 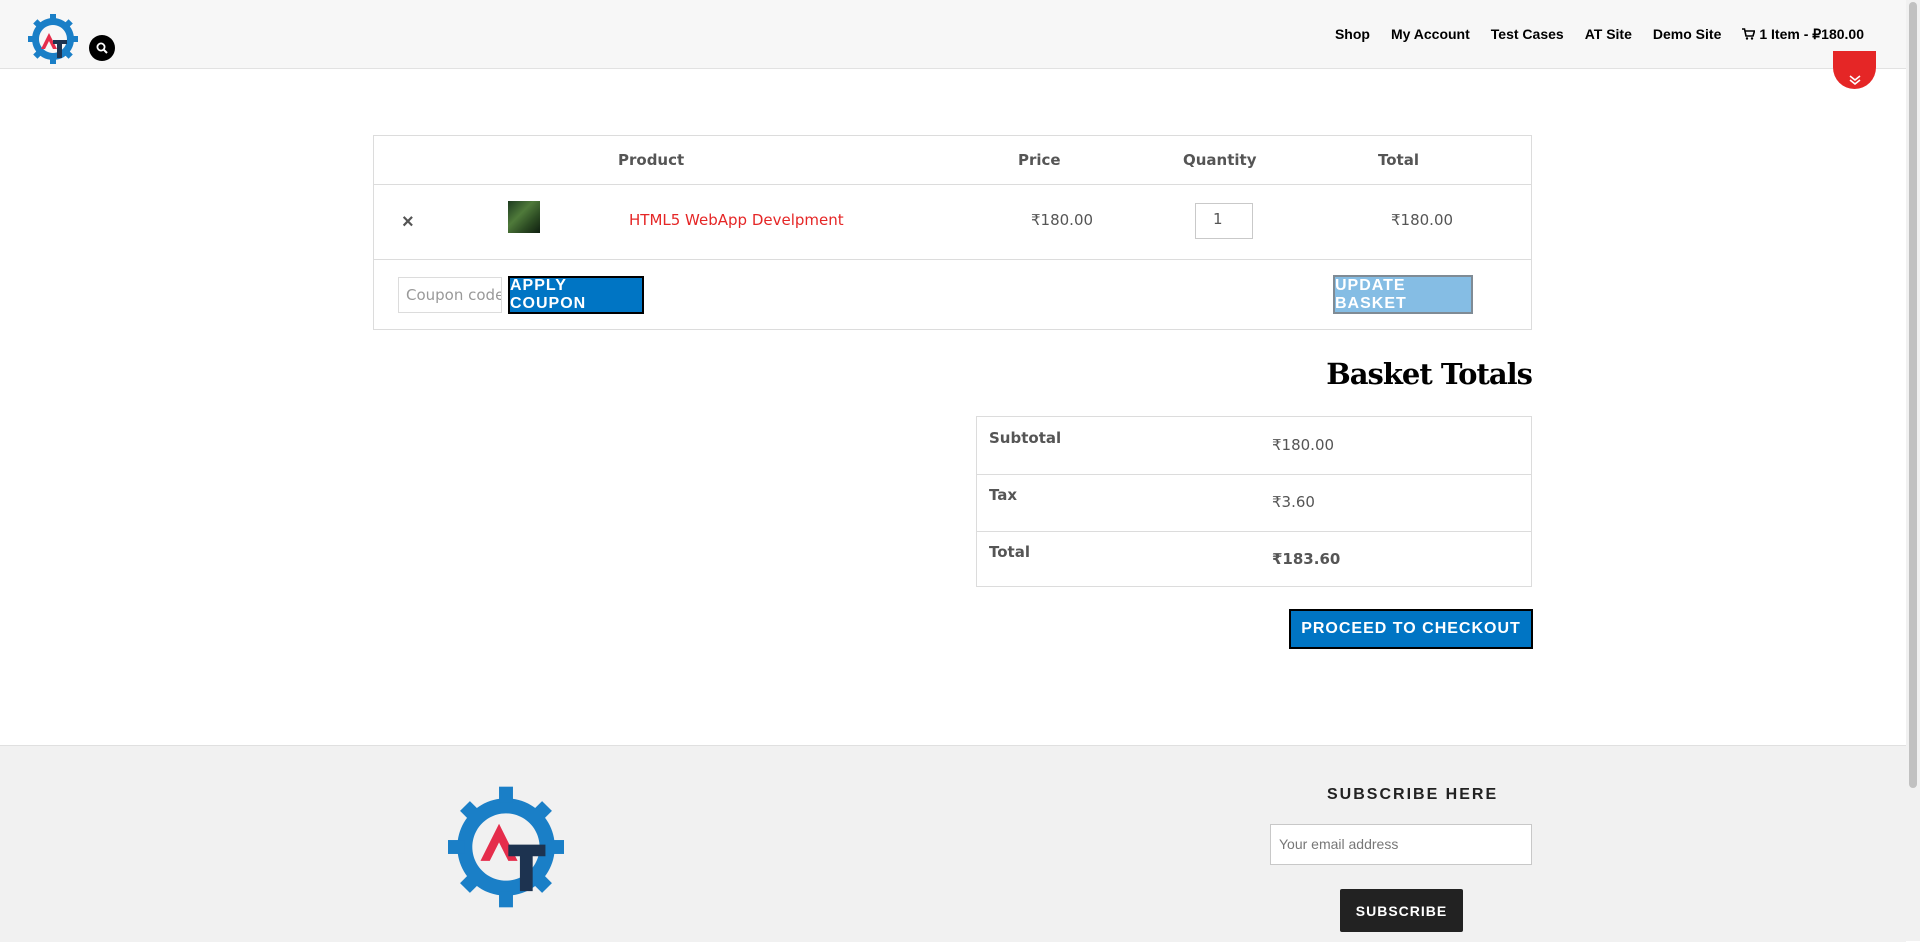 I want to click on search-button, so click(x=102, y=48).